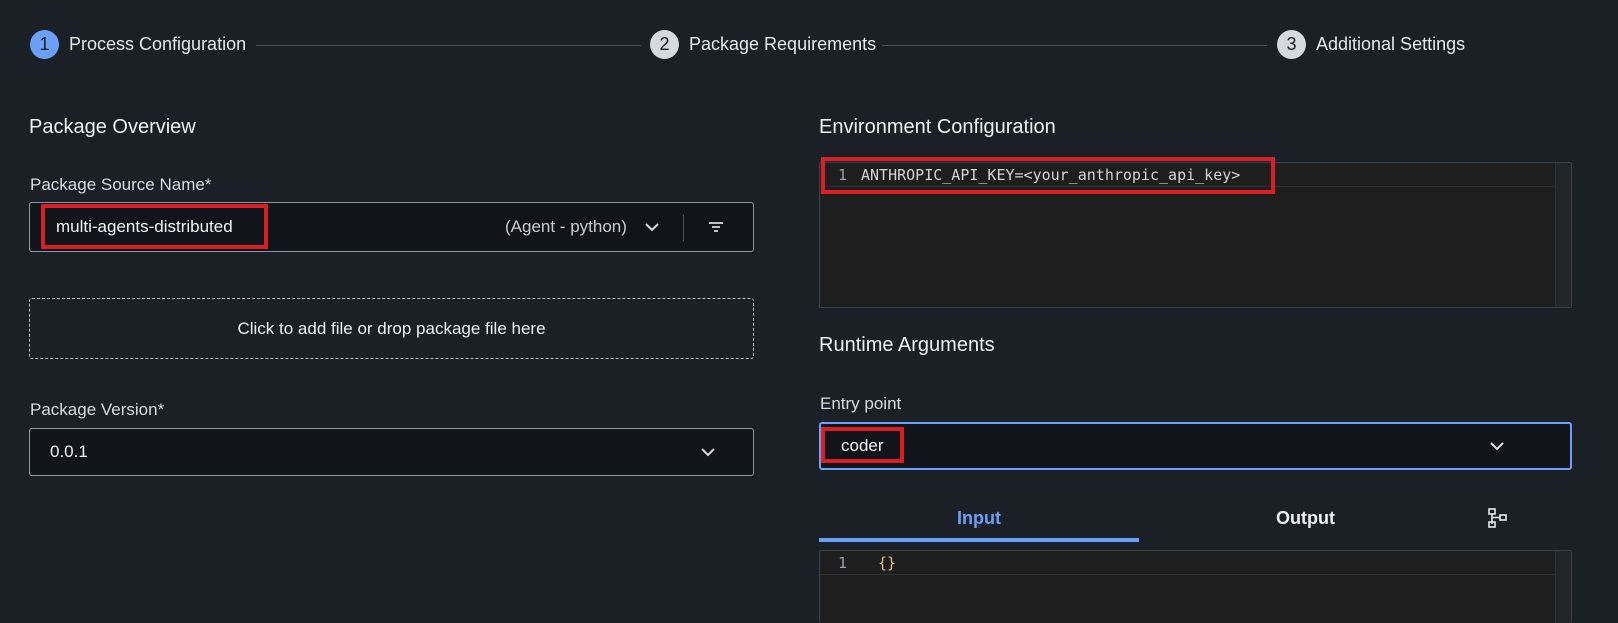 This screenshot has height=623, width=1618. Describe the element at coordinates (566, 226) in the screenshot. I see `package-type-tag: (Agent - python)` at that location.